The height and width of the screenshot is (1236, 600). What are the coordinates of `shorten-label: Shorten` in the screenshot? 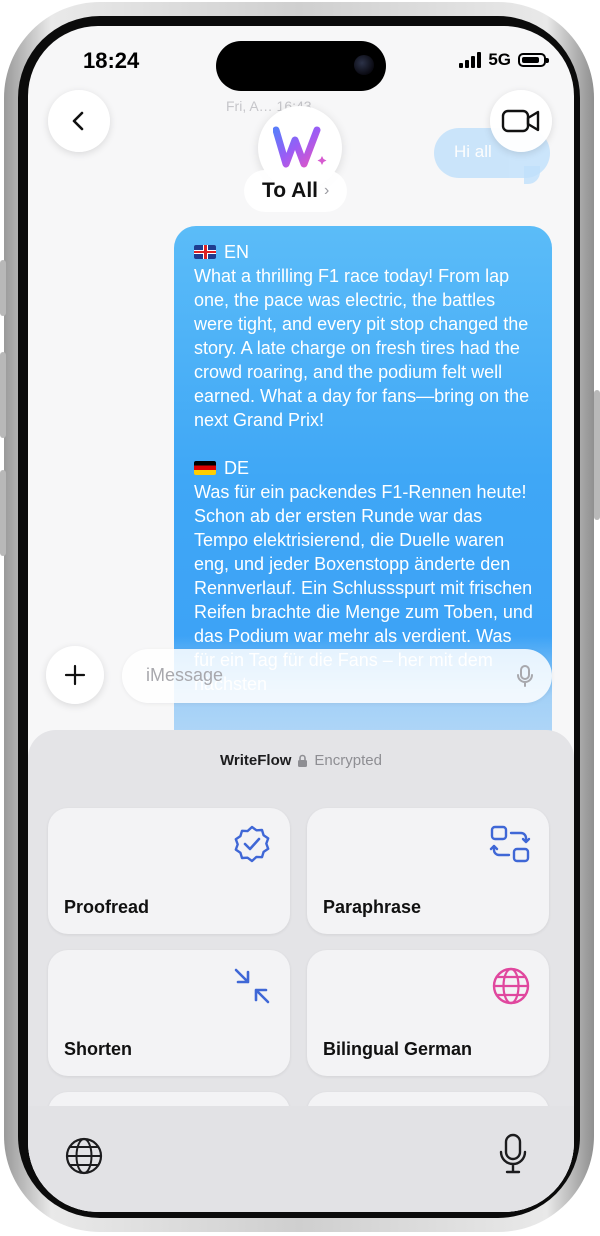 It's located at (98, 1049).